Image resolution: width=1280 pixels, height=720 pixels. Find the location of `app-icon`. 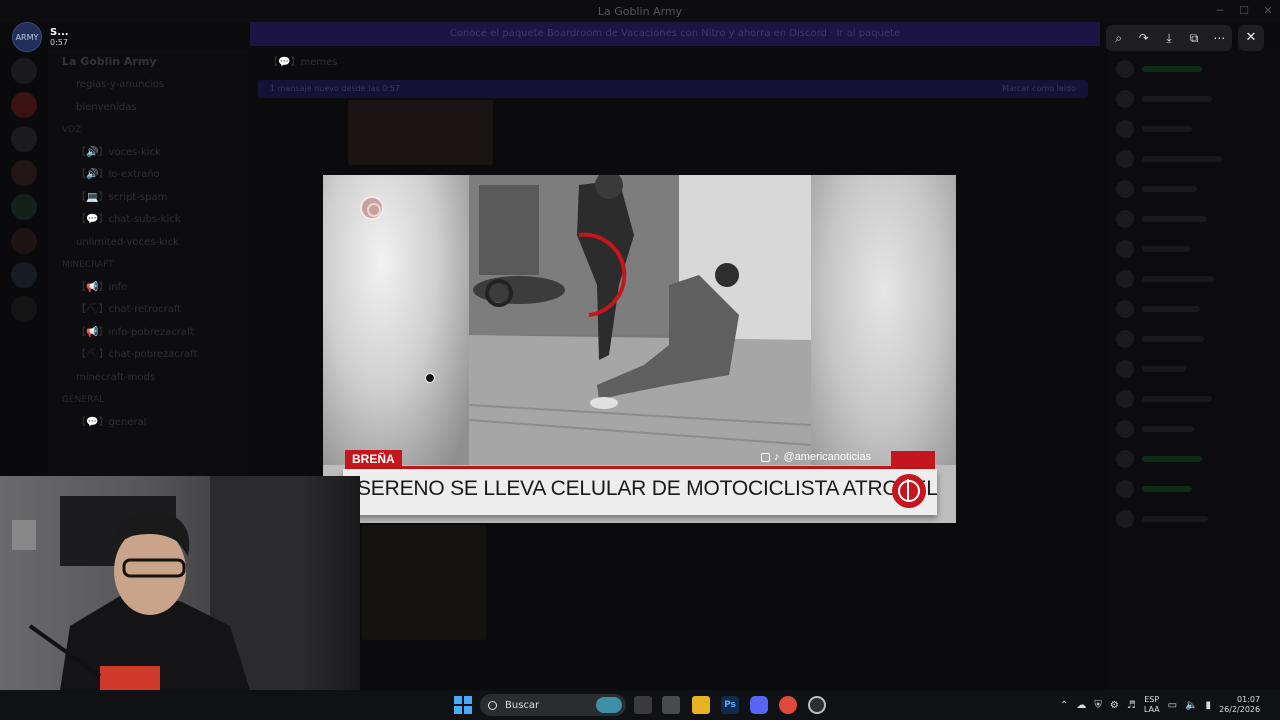

app-icon is located at coordinates (671, 705).